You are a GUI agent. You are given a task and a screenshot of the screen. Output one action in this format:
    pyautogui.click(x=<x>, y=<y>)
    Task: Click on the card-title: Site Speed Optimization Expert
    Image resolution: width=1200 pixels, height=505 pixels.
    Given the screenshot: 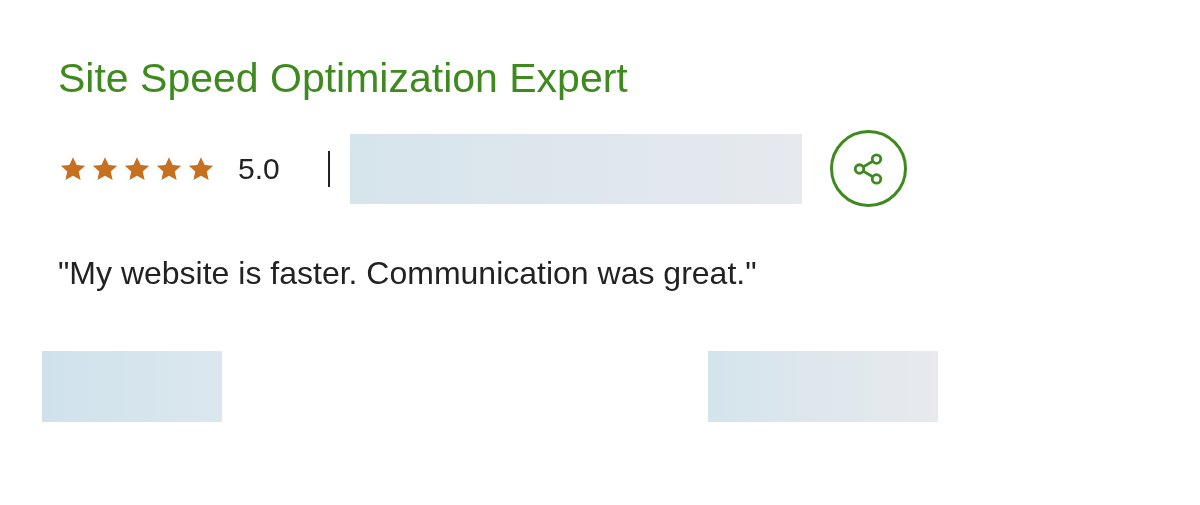 What is the action you would take?
    pyautogui.click(x=343, y=78)
    